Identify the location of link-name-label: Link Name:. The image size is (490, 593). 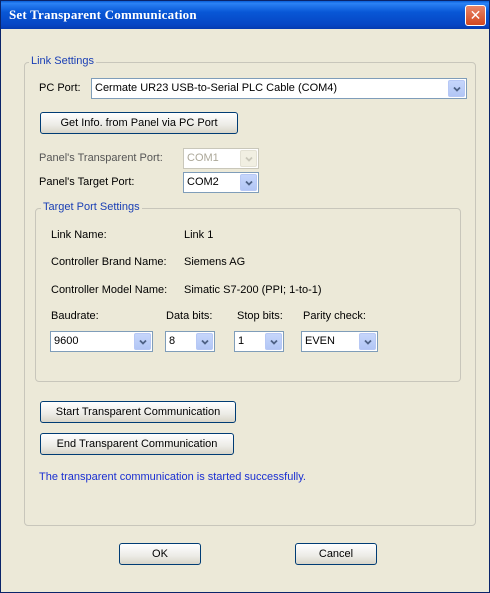
(79, 235).